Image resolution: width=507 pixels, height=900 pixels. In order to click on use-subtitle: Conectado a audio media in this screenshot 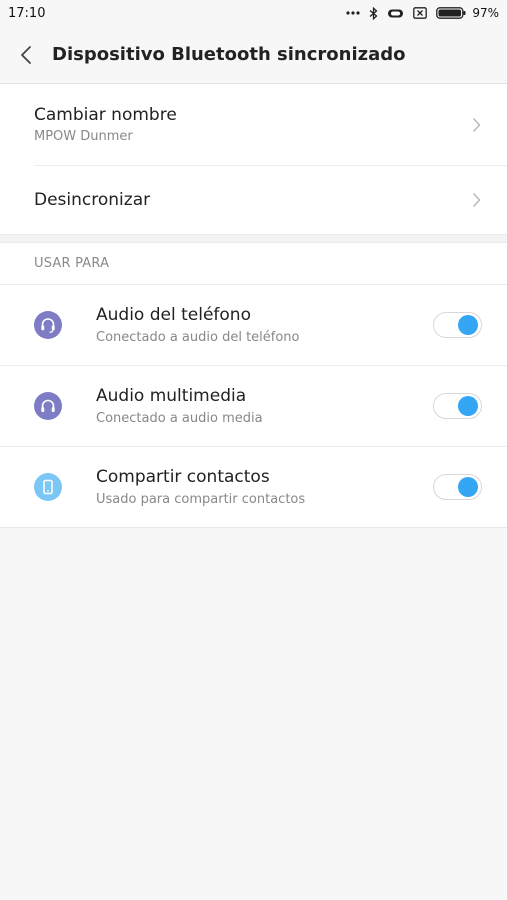, I will do `click(179, 418)`.